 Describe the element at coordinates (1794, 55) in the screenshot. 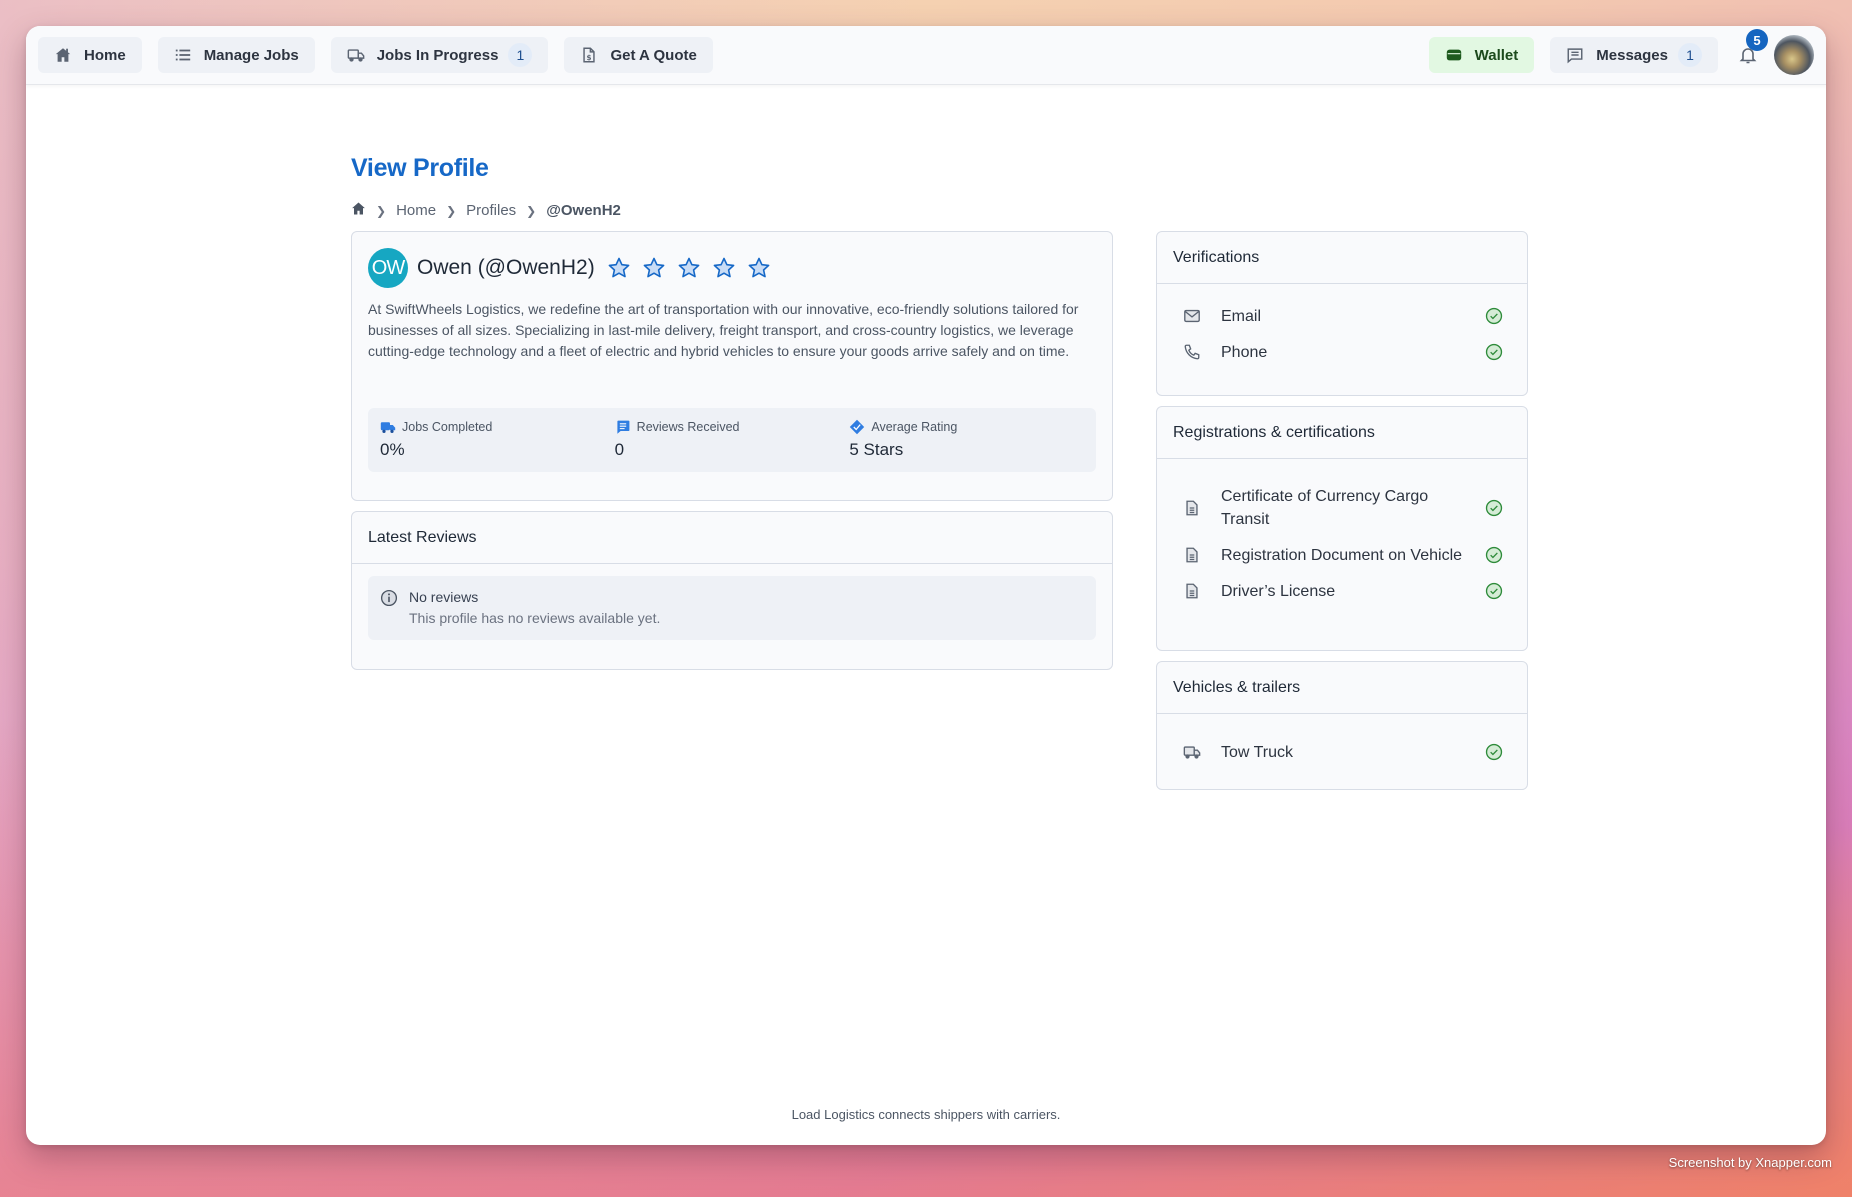

I see `user-avatar` at that location.